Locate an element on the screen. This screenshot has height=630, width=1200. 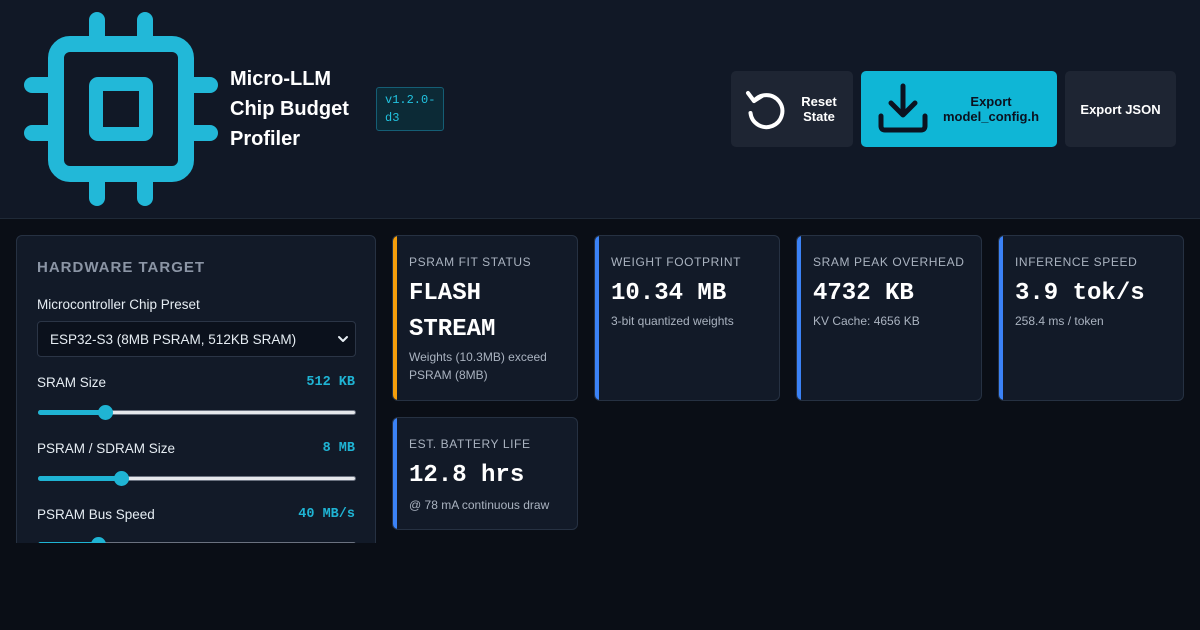
chip-preset-value: ESP32-S3 (8MB PSRAM, 512KB SRAM) is located at coordinates (173, 339).